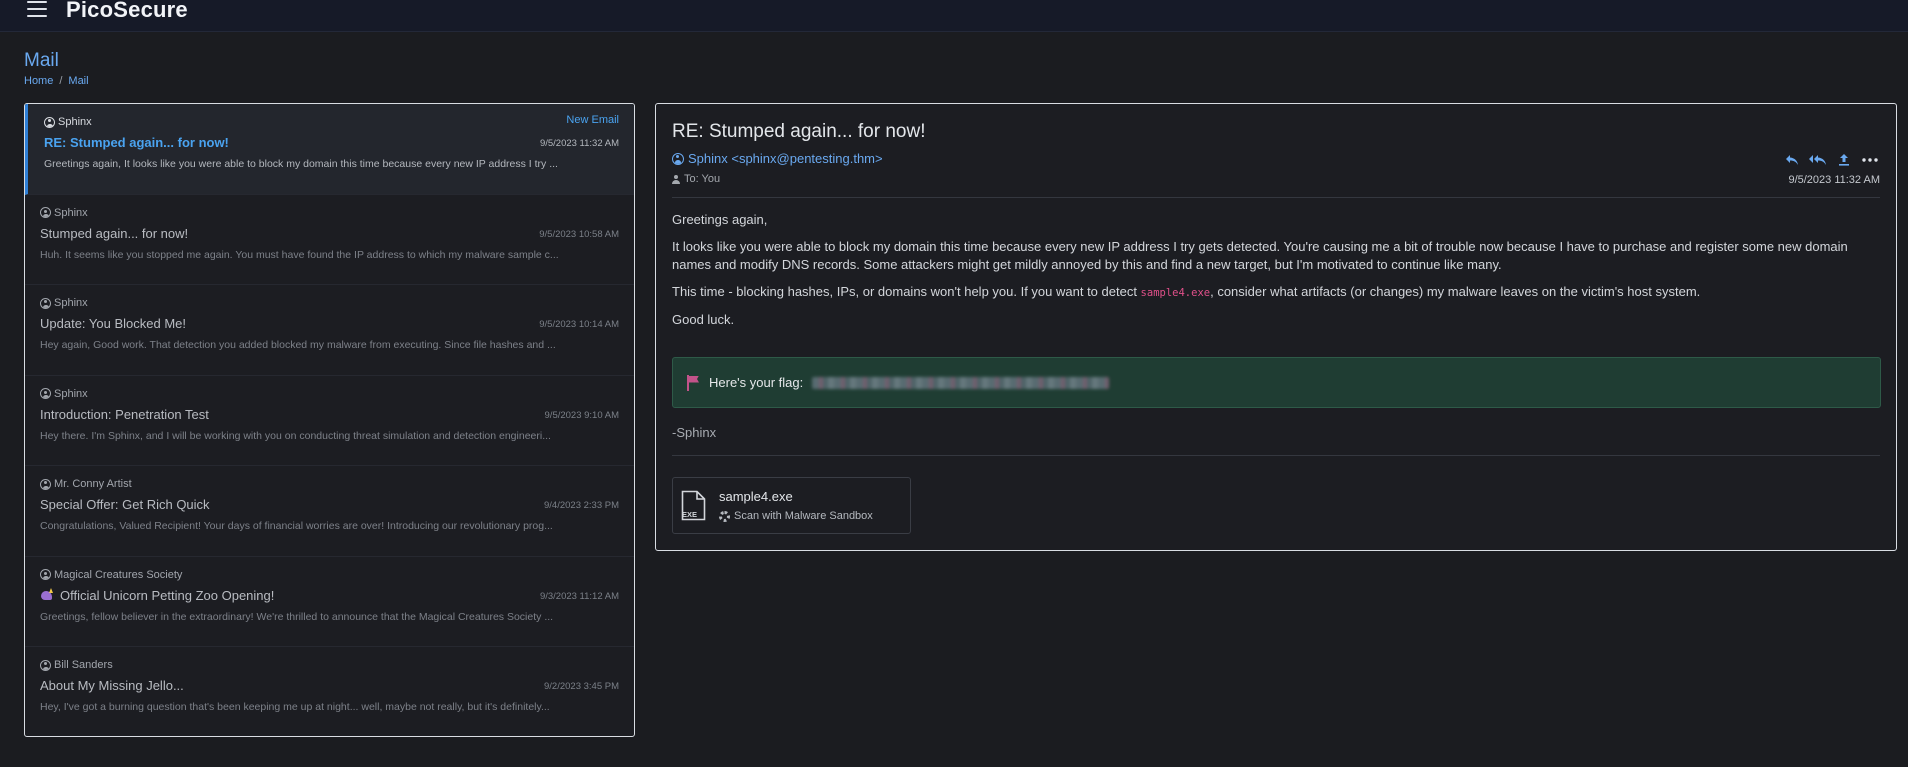 This screenshot has width=1908, height=767. I want to click on email-to-text: To: You, so click(702, 179).